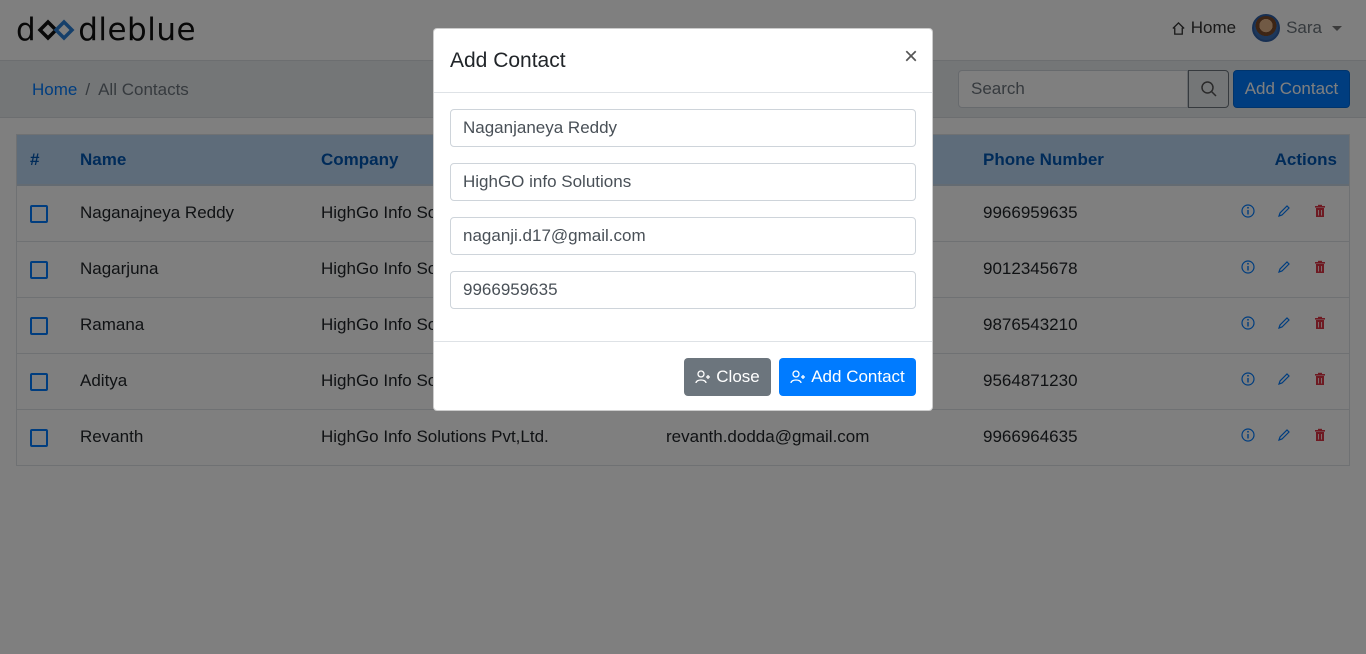 This screenshot has width=1366, height=654. I want to click on modal-title: Add Contact, so click(508, 60).